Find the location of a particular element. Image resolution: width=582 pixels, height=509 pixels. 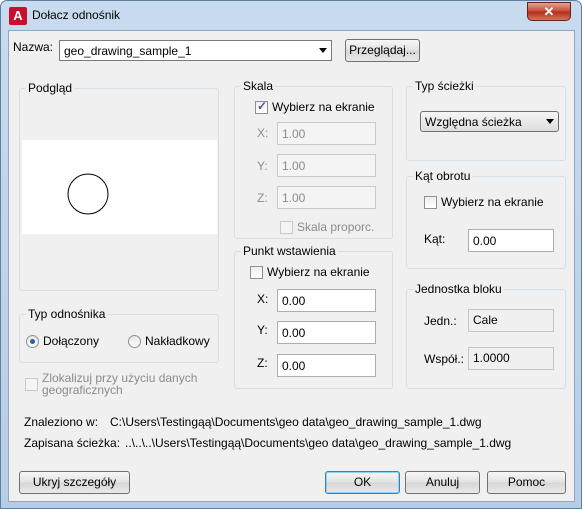

insertion-z-value: 0.00 is located at coordinates (294, 366).